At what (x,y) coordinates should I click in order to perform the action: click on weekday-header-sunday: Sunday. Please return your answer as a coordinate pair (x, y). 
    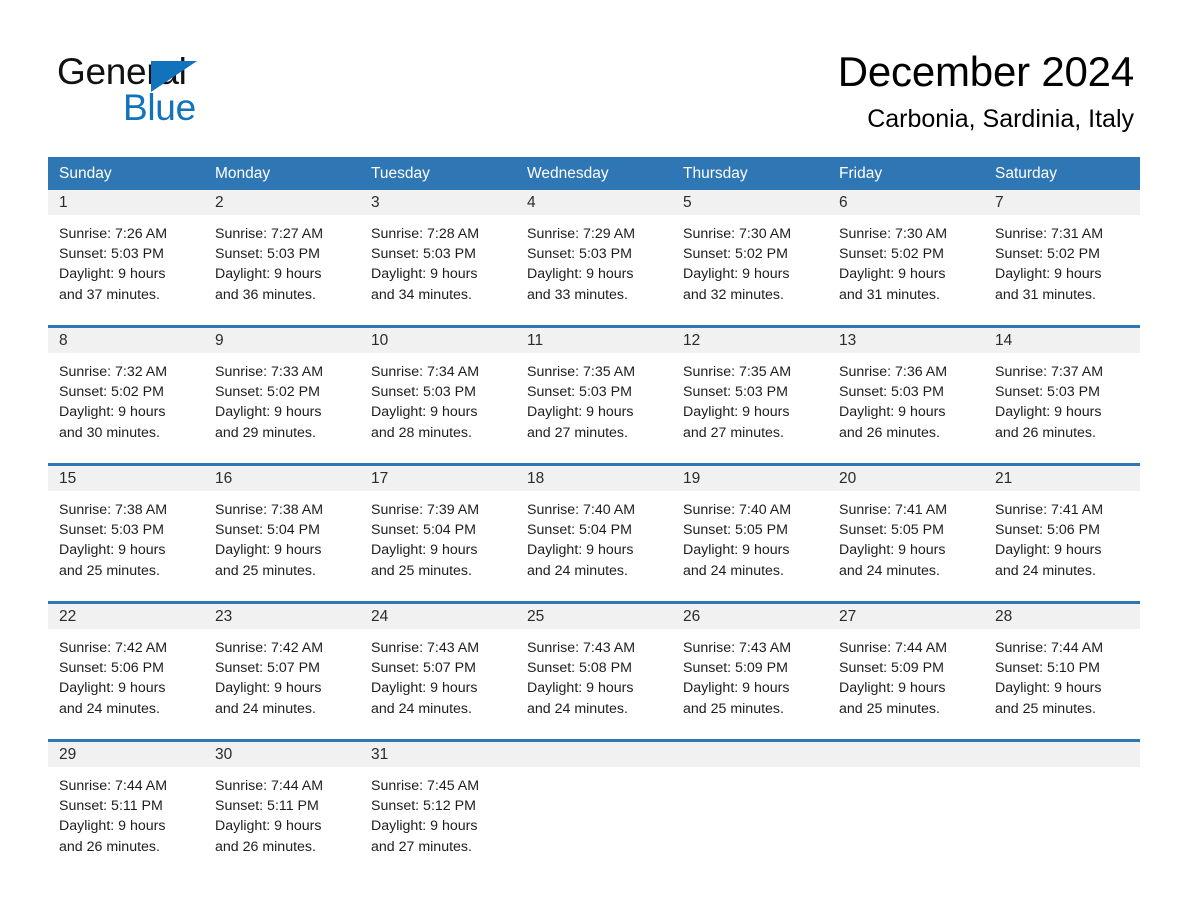
    Looking at the image, I should click on (85, 173).